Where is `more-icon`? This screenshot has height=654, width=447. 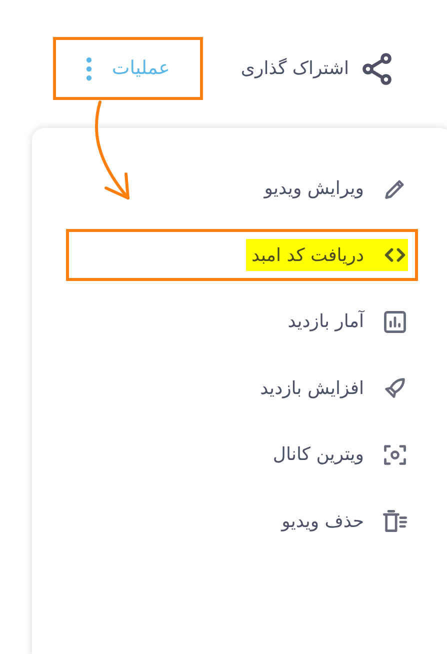
more-icon is located at coordinates (89, 68).